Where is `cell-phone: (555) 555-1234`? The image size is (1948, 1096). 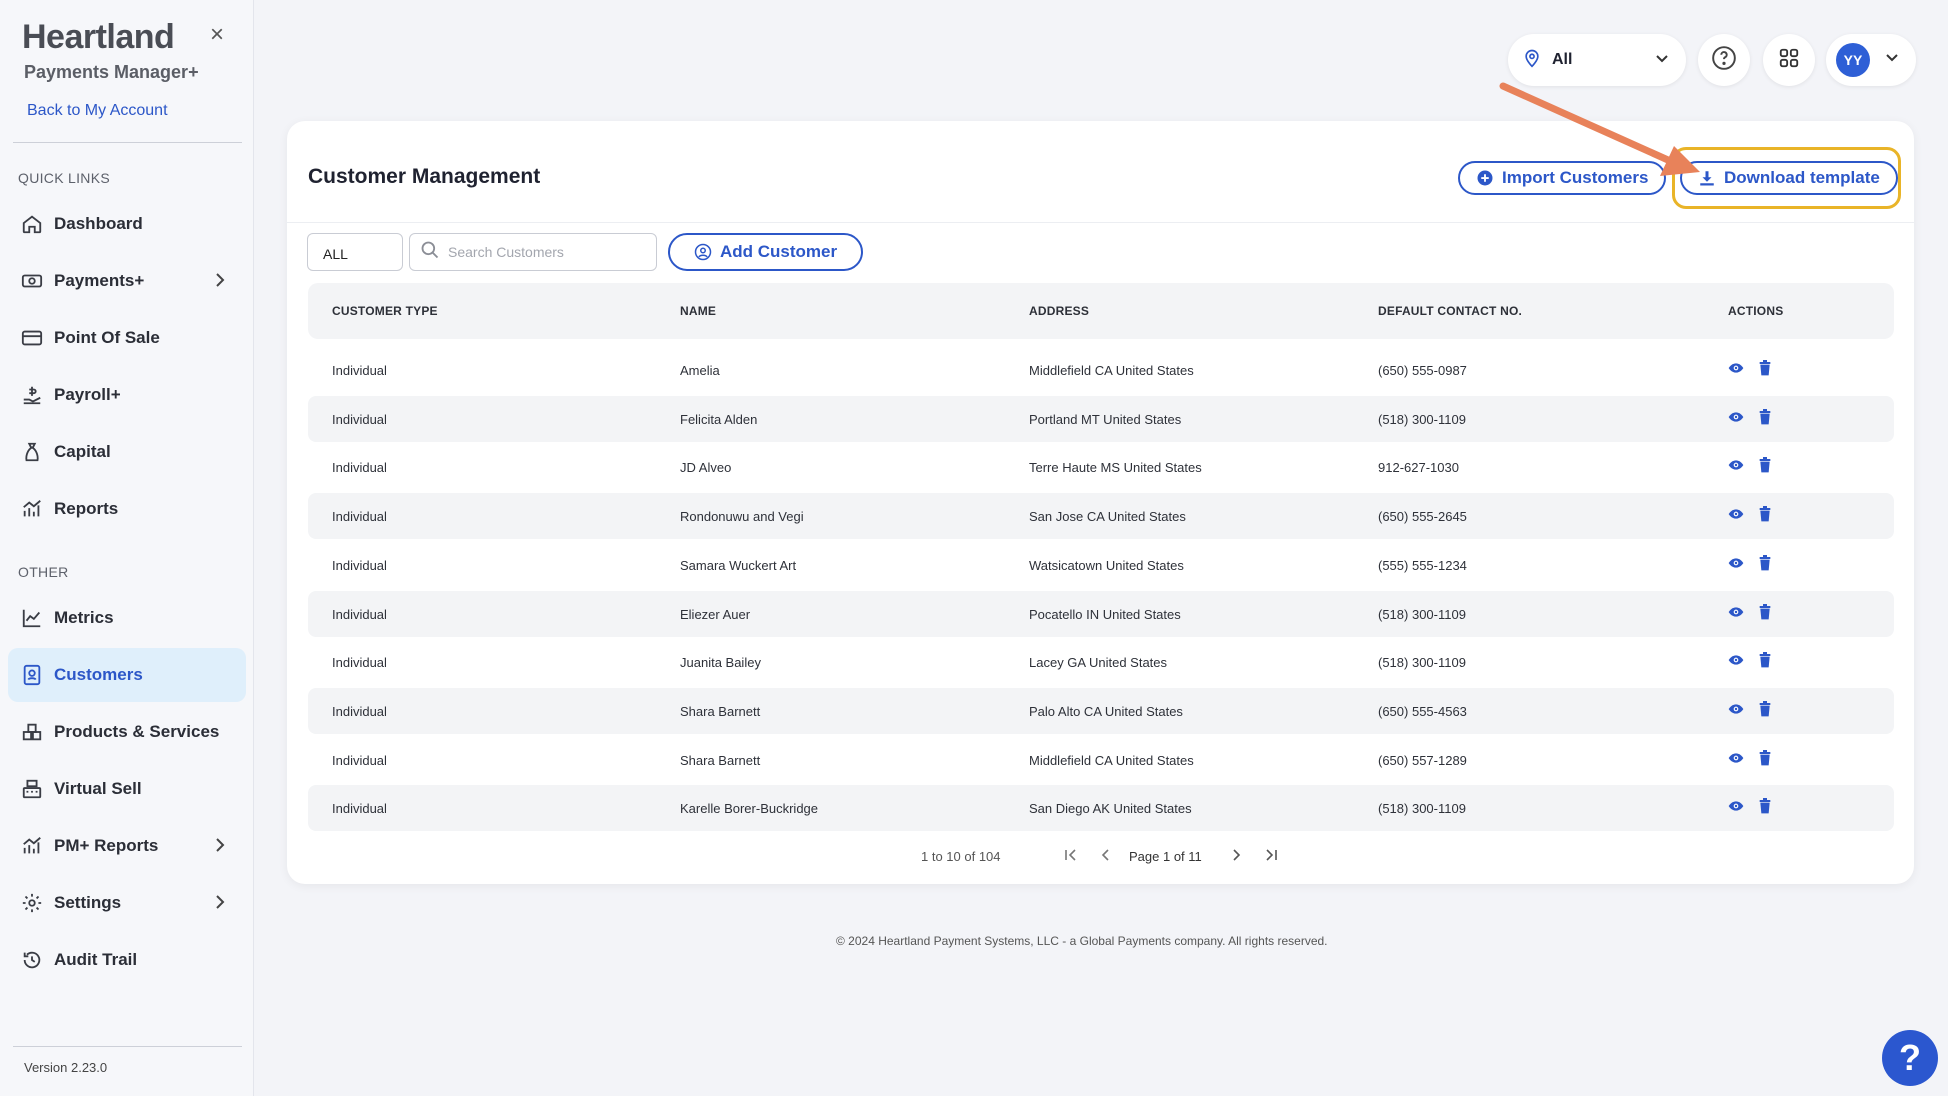 cell-phone: (555) 555-1234 is located at coordinates (1422, 565).